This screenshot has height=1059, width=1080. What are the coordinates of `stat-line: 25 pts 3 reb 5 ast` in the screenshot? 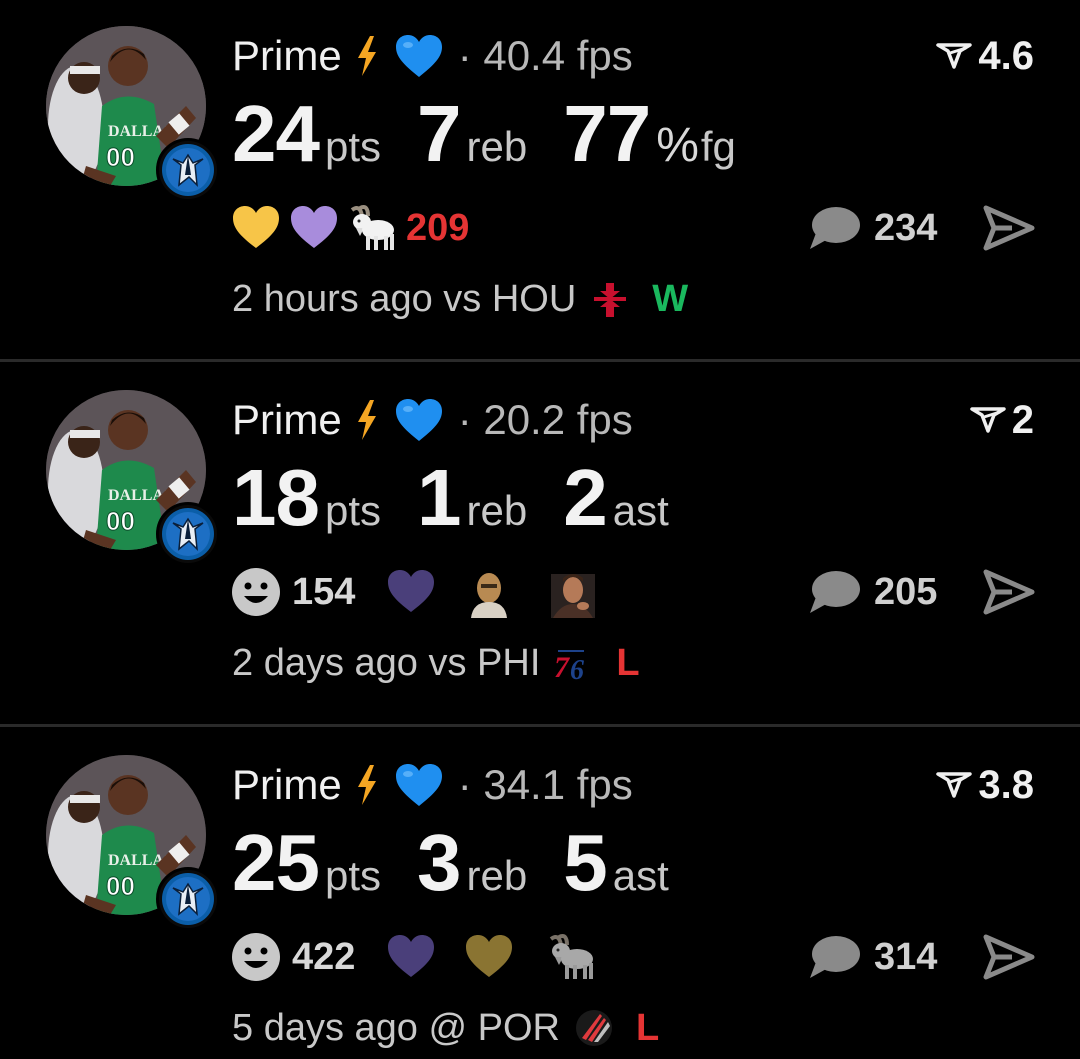 It's located at (468, 867).